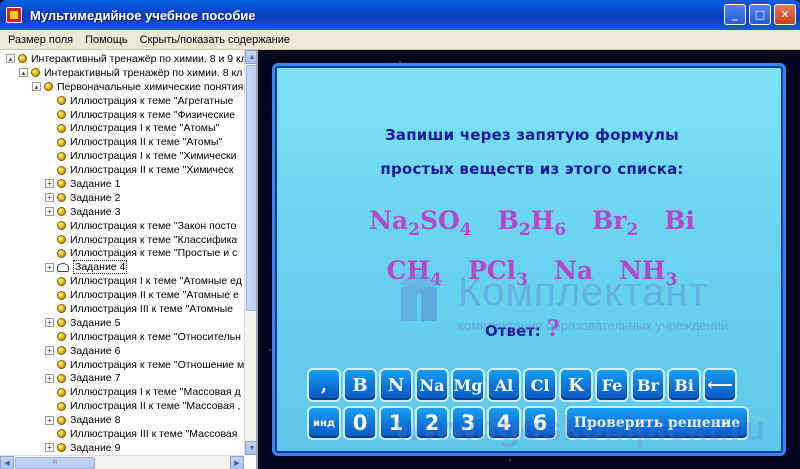  What do you see at coordinates (540, 385) in the screenshot?
I see `element-key: Cl` at bounding box center [540, 385].